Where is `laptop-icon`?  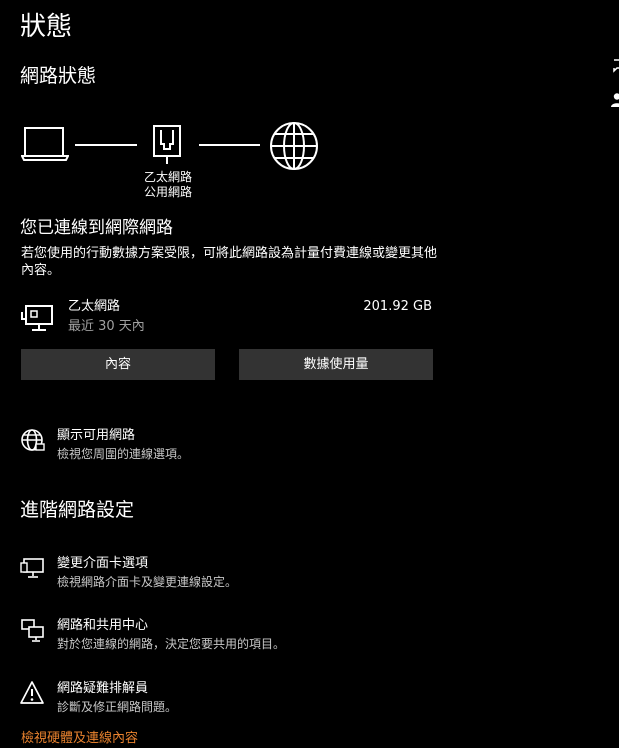 laptop-icon is located at coordinates (45, 144).